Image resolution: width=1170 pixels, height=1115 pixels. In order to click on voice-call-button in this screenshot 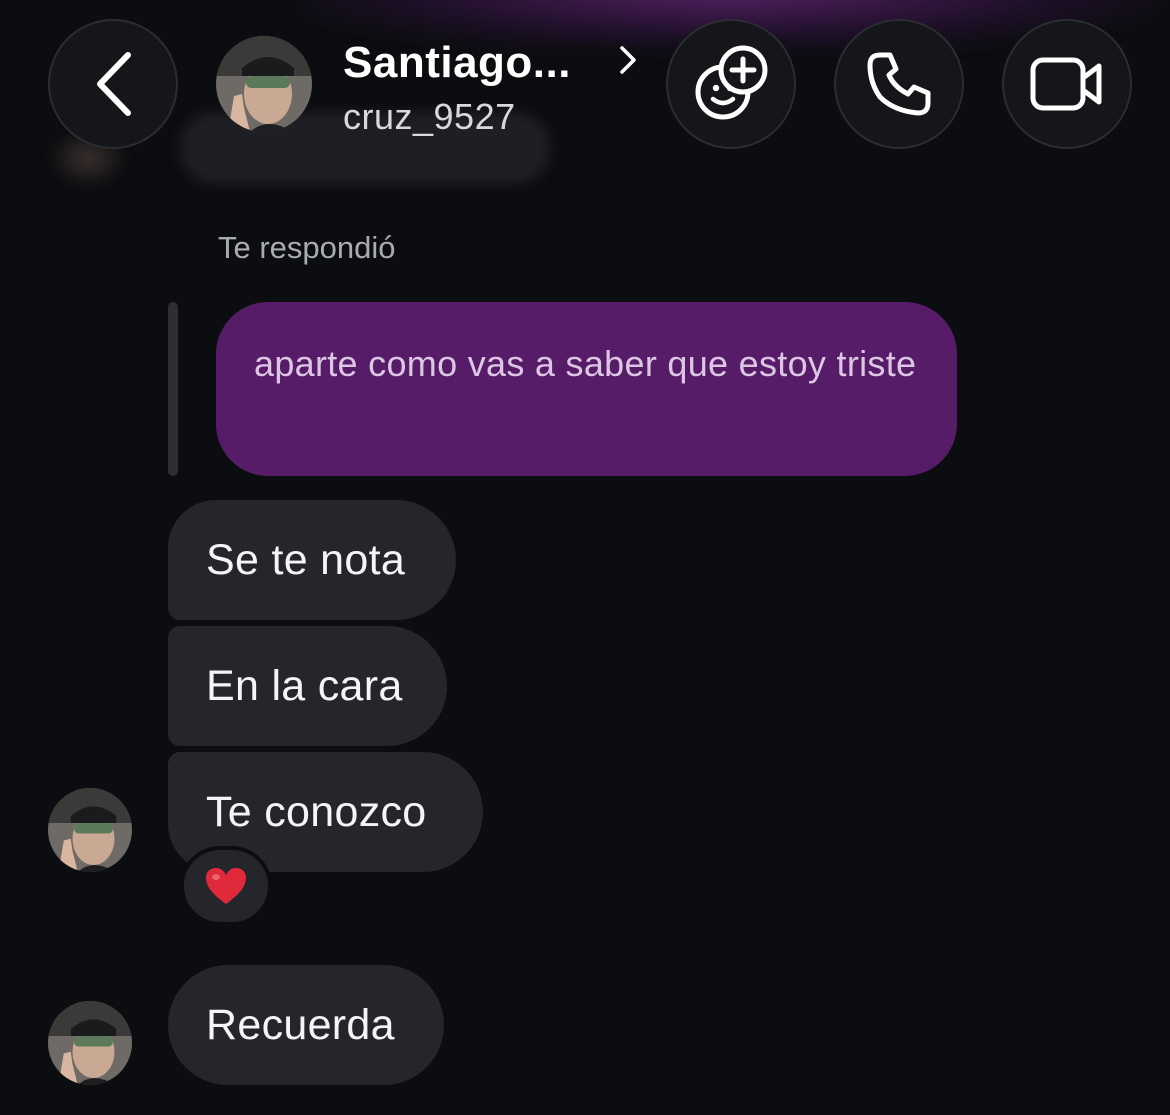, I will do `click(899, 84)`.